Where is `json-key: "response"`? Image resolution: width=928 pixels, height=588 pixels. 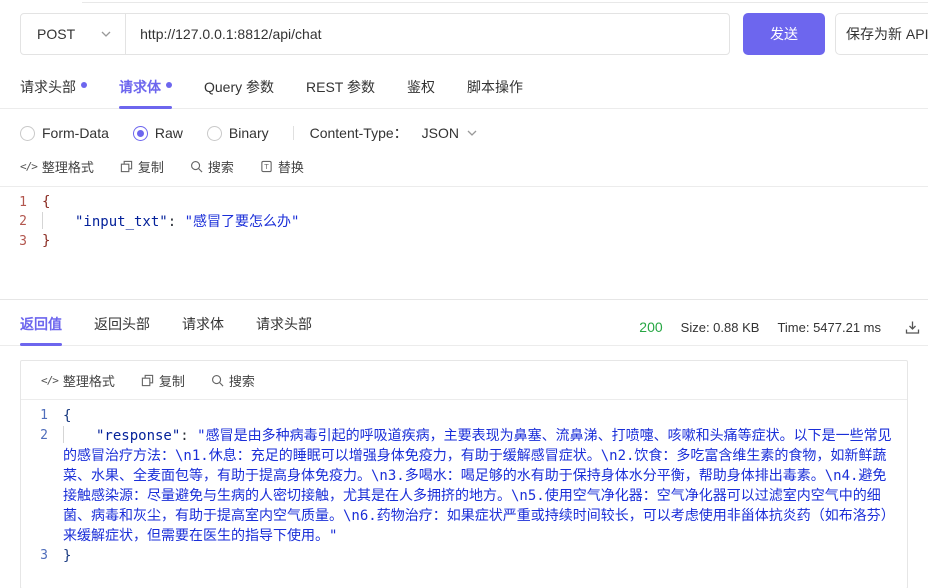 json-key: "response" is located at coordinates (138, 436).